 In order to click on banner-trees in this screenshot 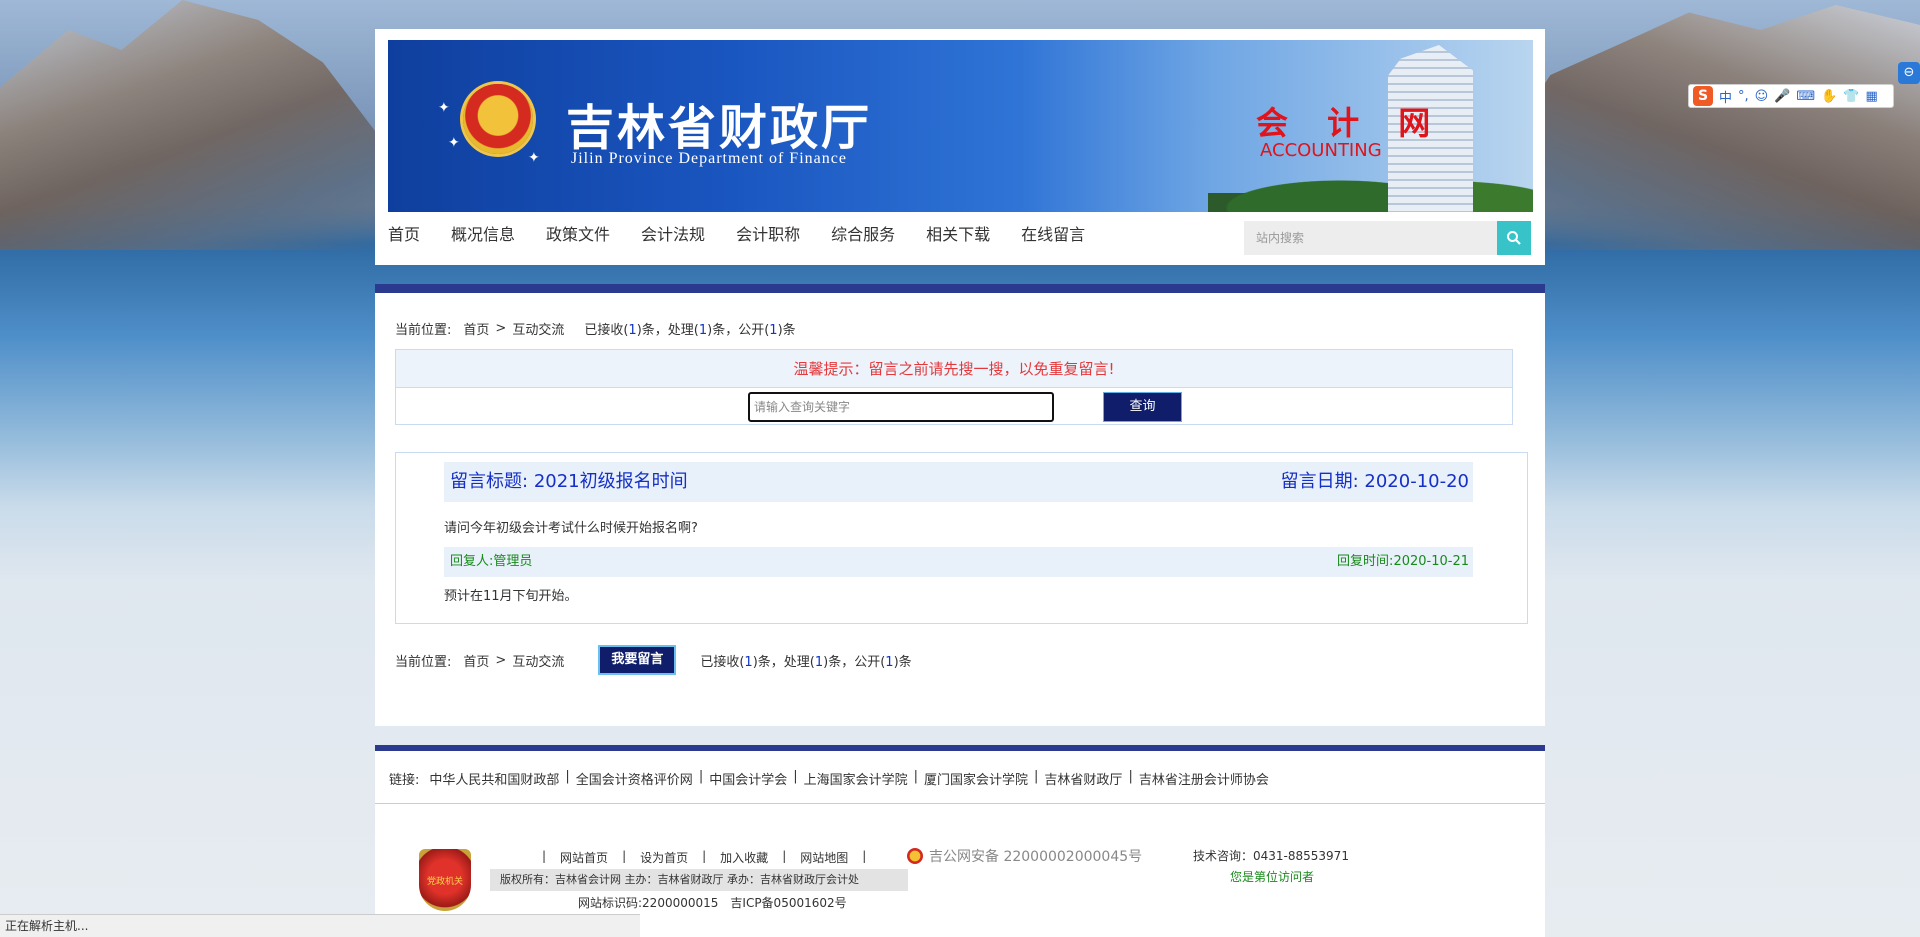, I will do `click(1370, 186)`.